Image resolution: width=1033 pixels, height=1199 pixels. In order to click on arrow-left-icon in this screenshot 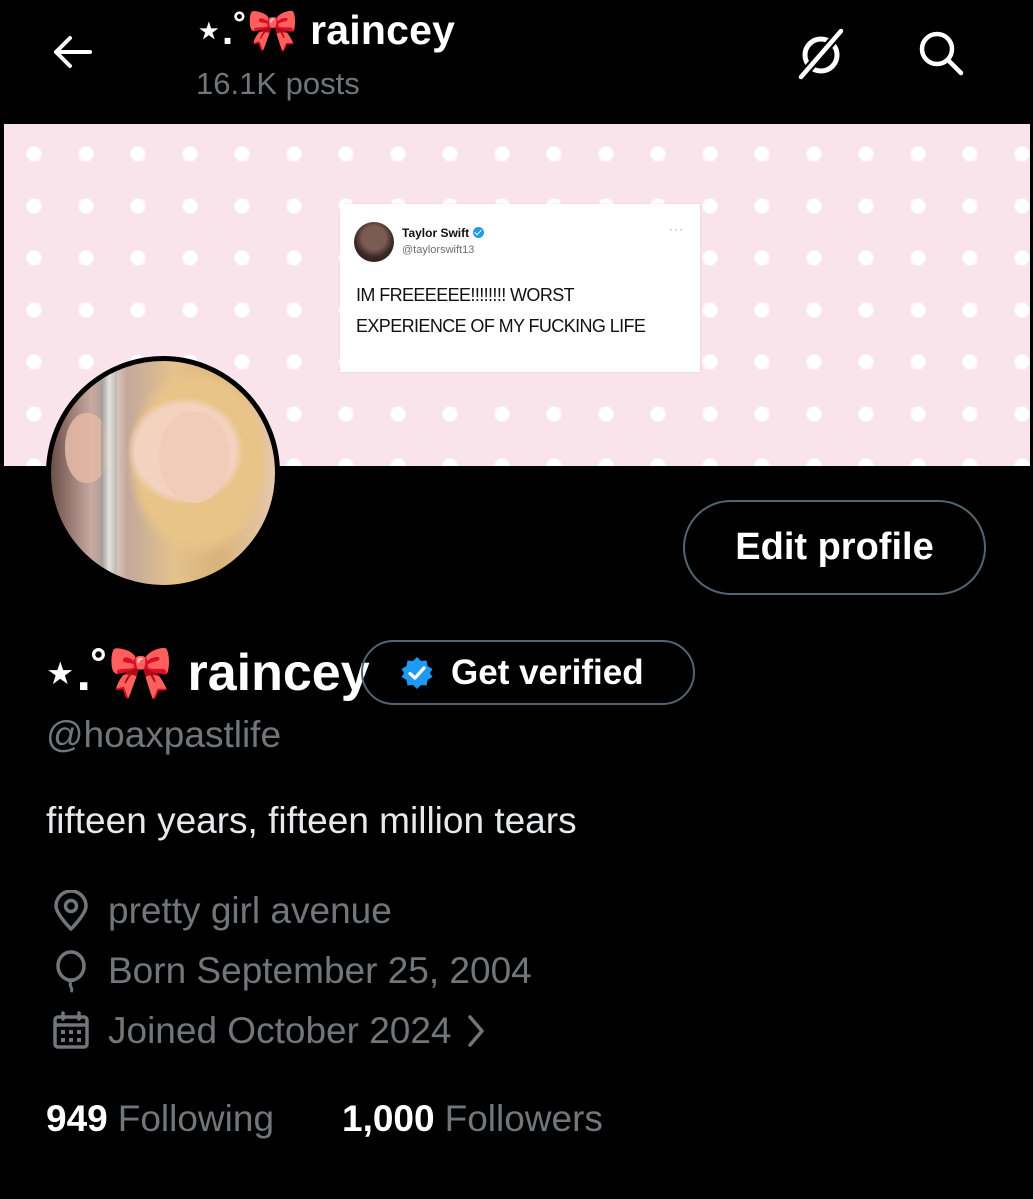, I will do `click(73, 52)`.